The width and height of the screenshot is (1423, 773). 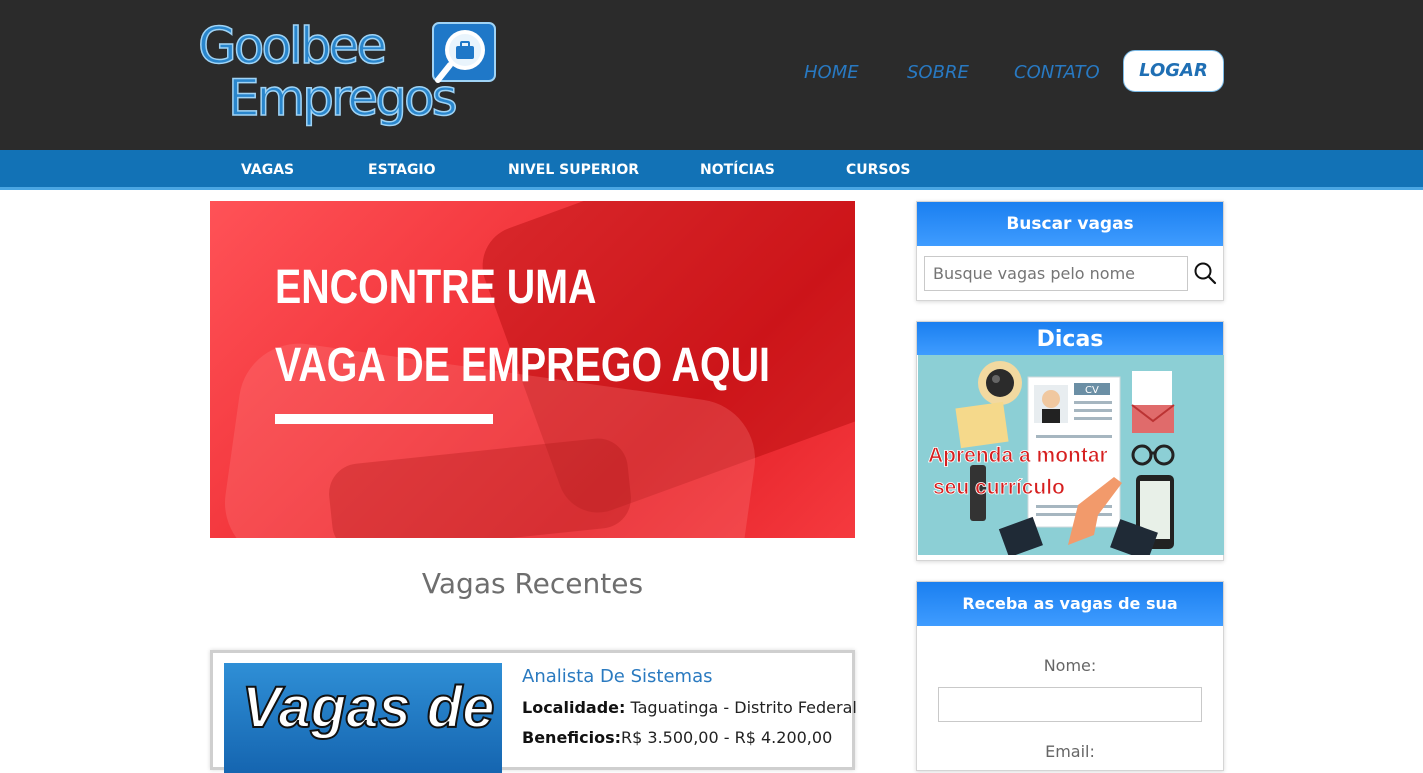 What do you see at coordinates (1070, 619) in the screenshot?
I see `subscribe-widget-title: Receba as vagas de sua preferência` at bounding box center [1070, 619].